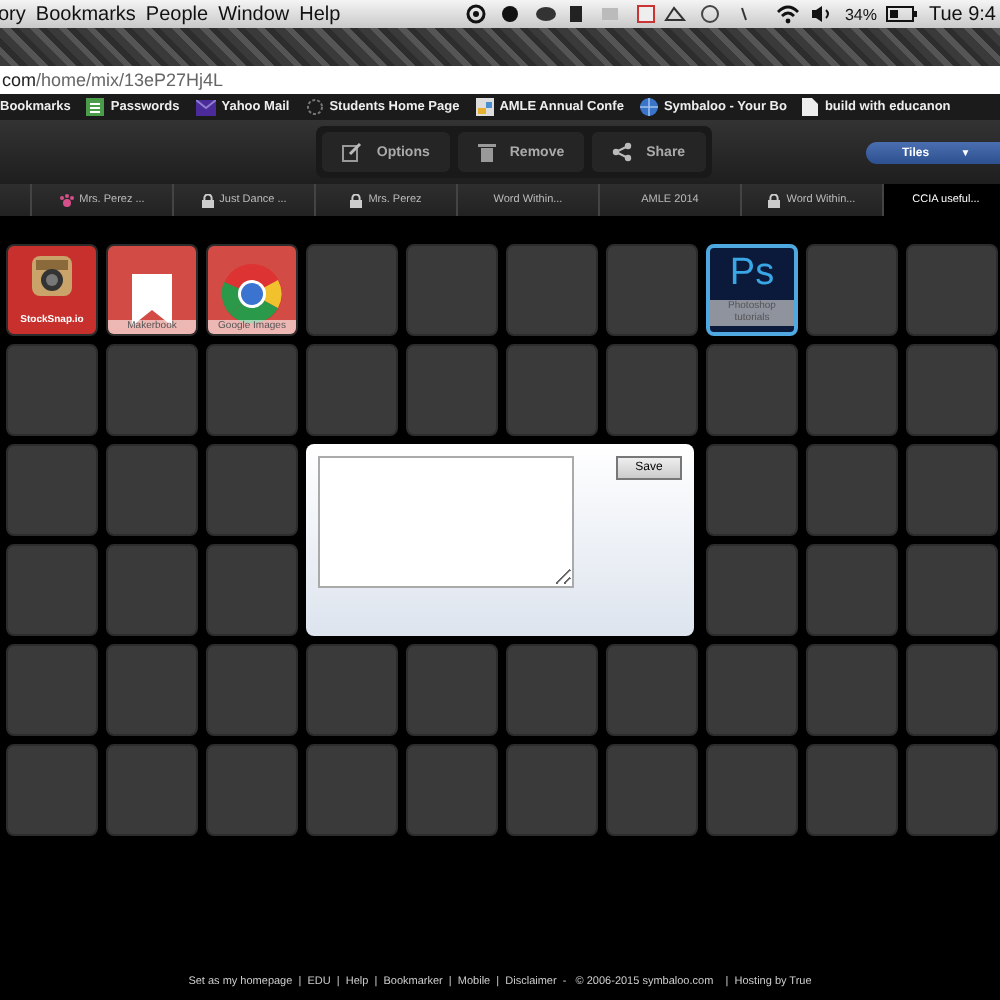 The image size is (1000, 1000). I want to click on spreadsheet-icon, so click(95, 107).